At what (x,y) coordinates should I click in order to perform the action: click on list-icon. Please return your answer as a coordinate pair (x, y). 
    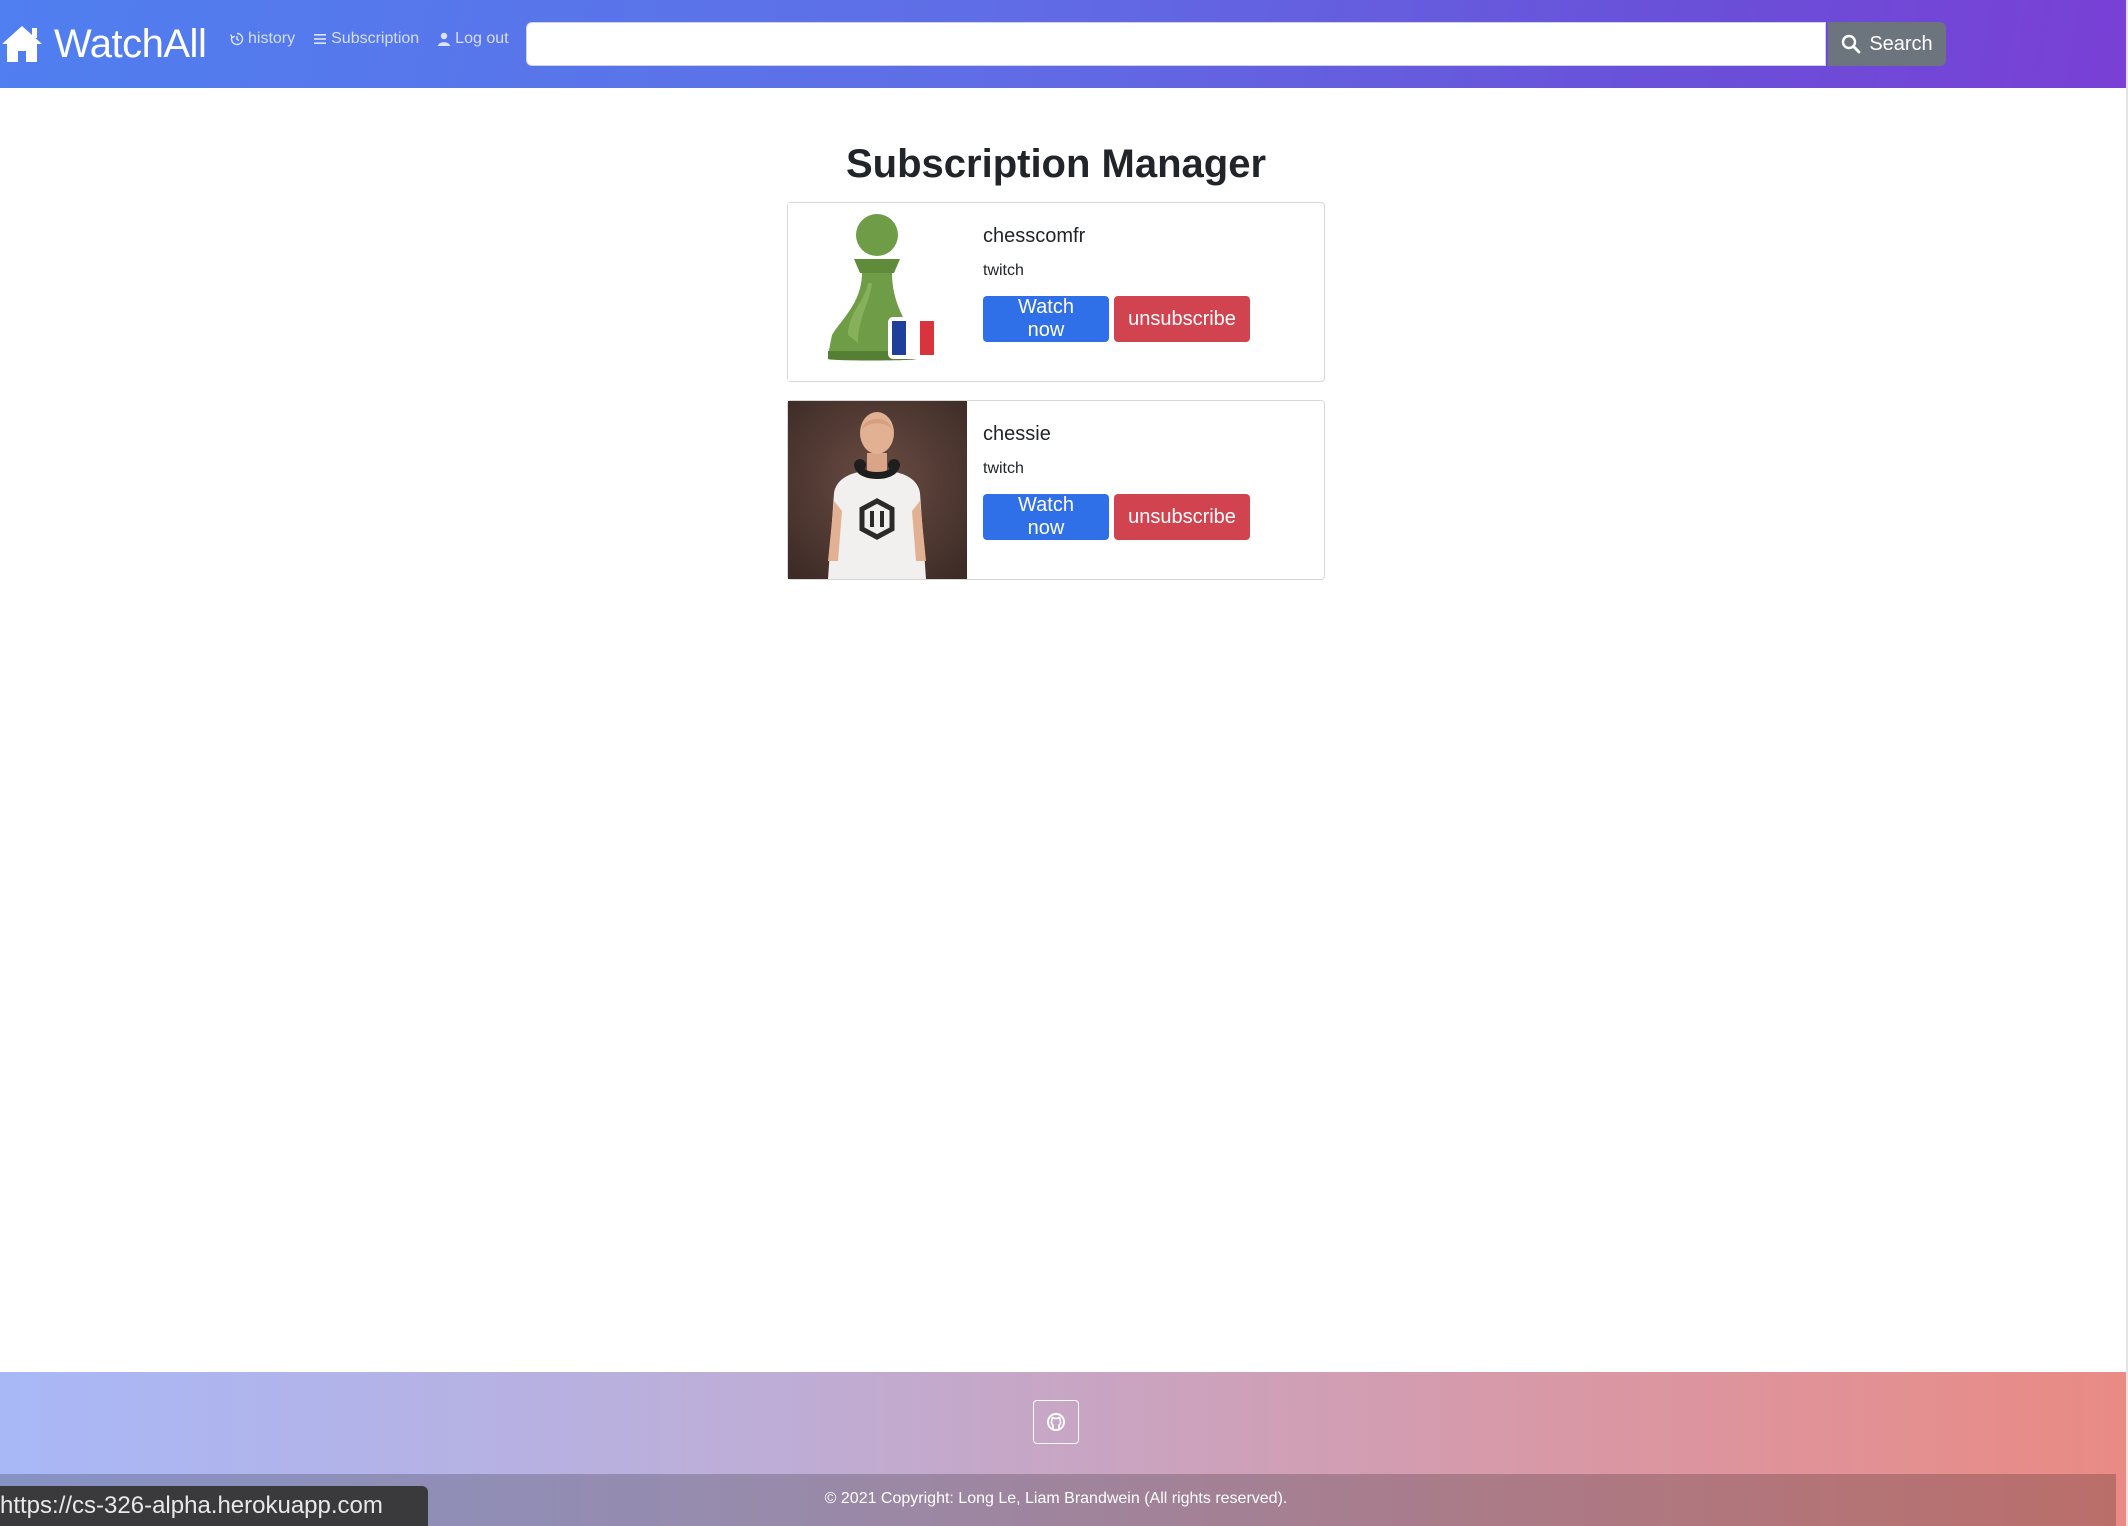
    Looking at the image, I should click on (320, 39).